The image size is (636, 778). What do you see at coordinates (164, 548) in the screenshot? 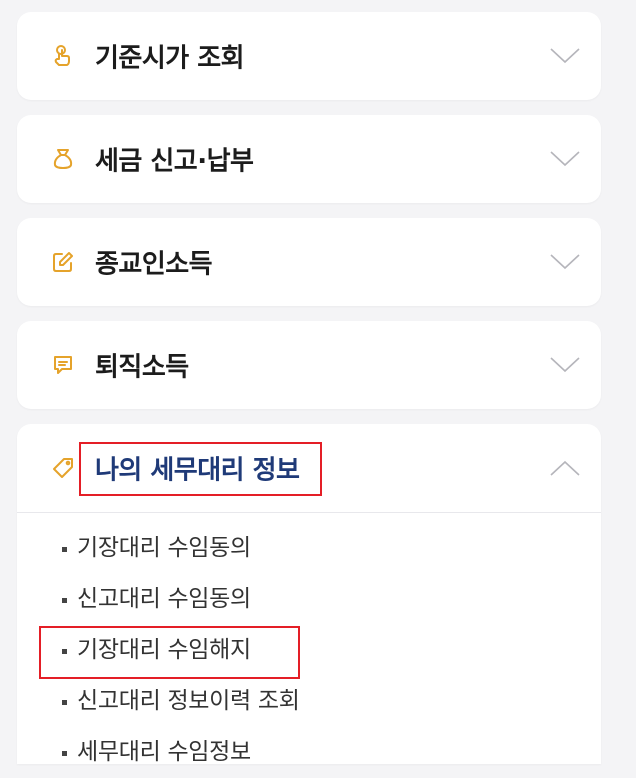
I see `submenu-item-label: 기장대리 수임동의` at bounding box center [164, 548].